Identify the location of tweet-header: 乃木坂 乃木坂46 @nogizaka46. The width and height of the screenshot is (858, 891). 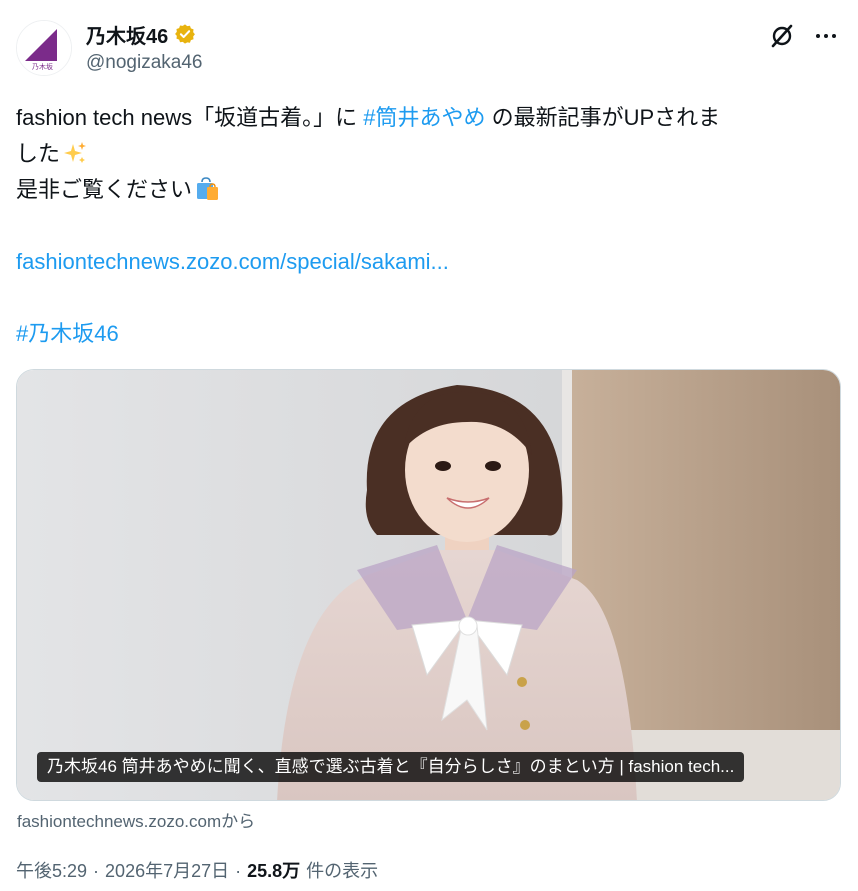
(429, 48).